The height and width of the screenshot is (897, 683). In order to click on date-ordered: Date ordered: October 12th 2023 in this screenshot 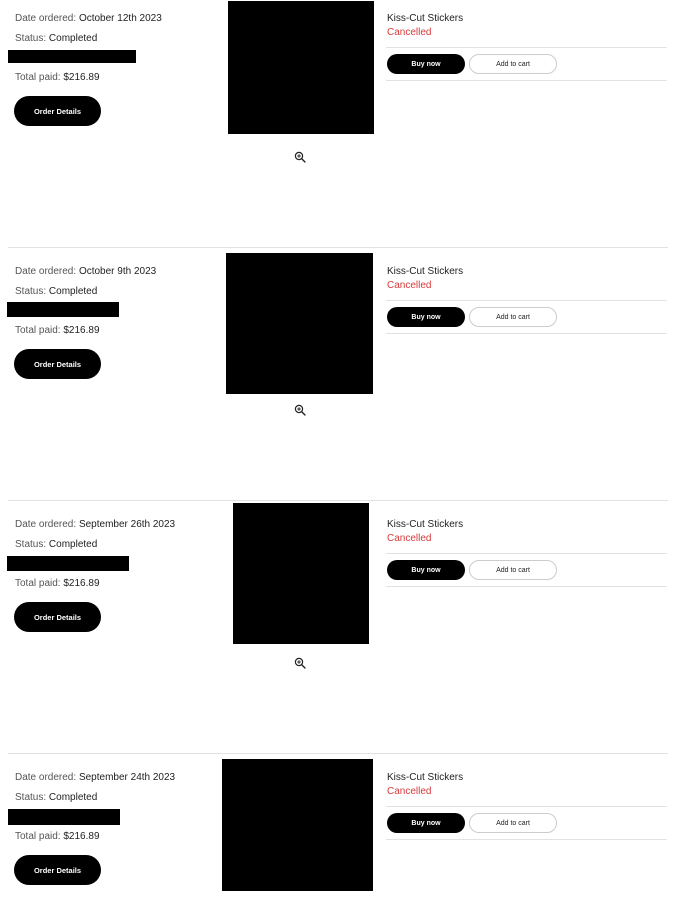, I will do `click(88, 19)`.